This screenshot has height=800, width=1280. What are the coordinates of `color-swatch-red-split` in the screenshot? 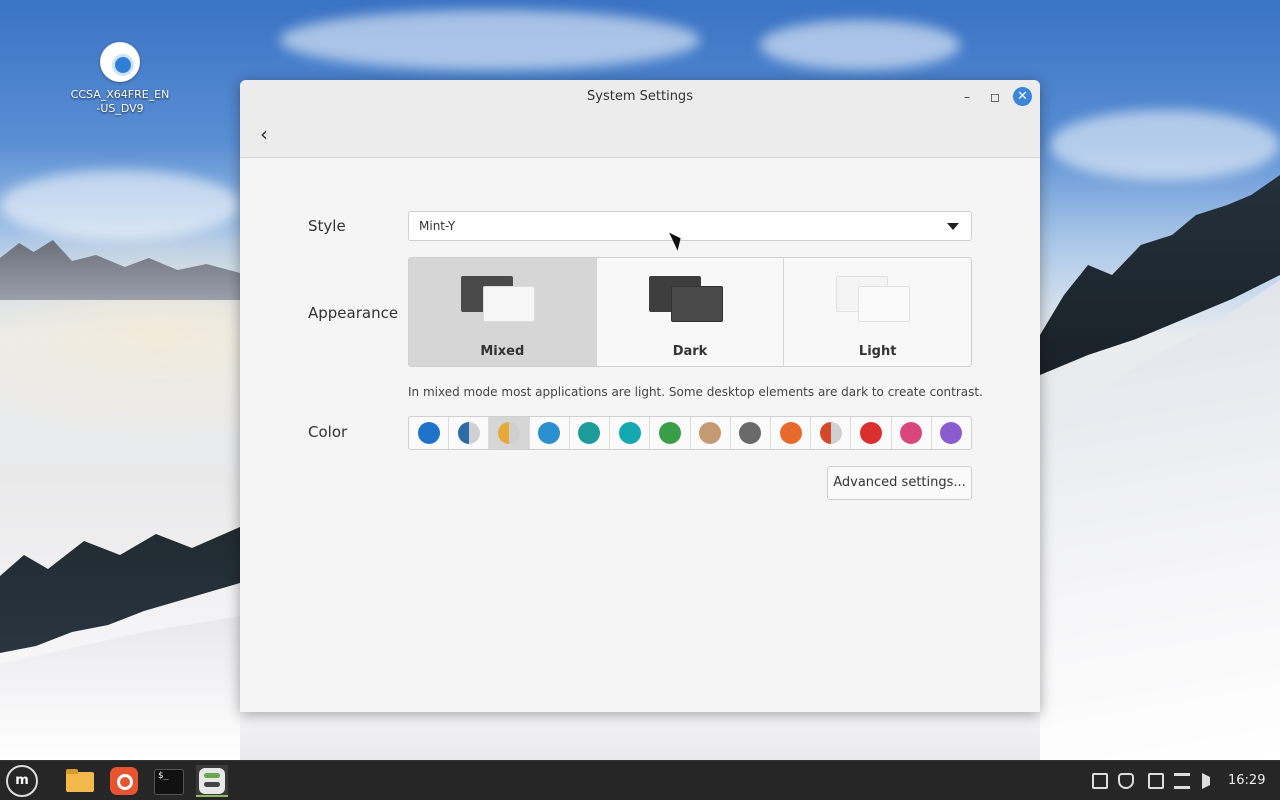 It's located at (831, 433).